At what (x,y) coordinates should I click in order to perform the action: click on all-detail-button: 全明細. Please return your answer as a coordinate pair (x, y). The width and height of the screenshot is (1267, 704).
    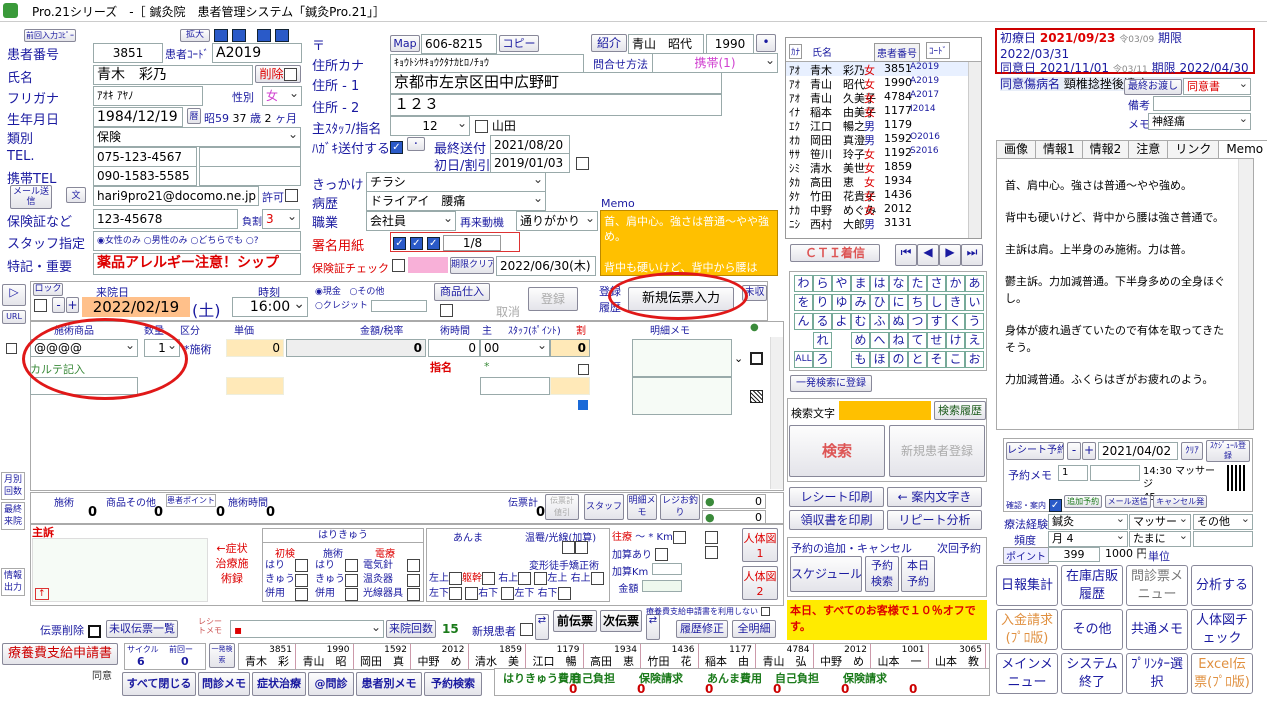
    Looking at the image, I should click on (754, 629).